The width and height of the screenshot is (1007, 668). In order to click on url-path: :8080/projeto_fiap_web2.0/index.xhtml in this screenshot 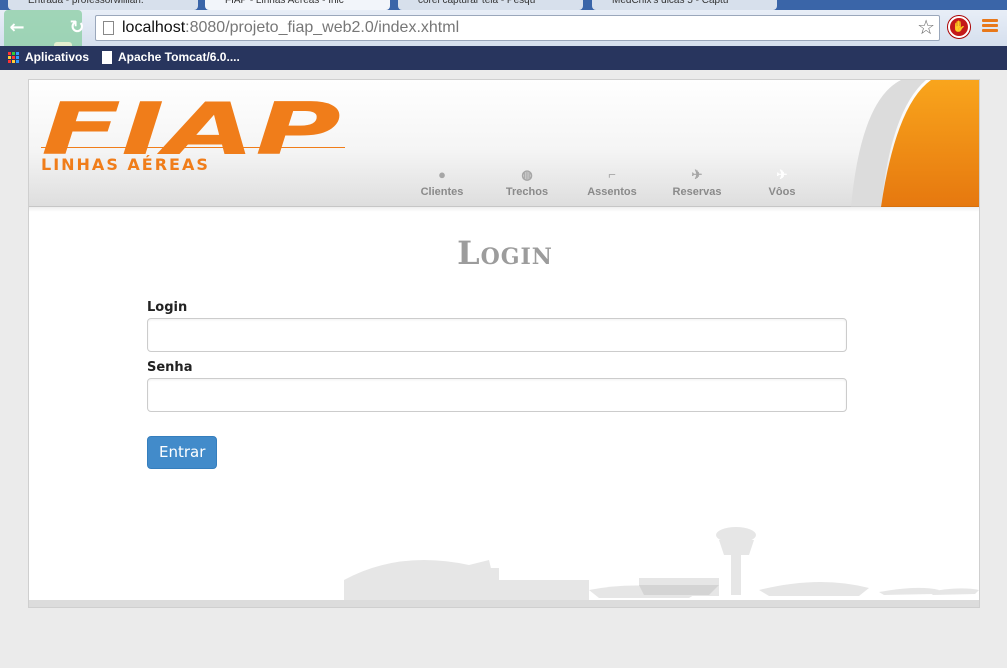, I will do `click(322, 27)`.